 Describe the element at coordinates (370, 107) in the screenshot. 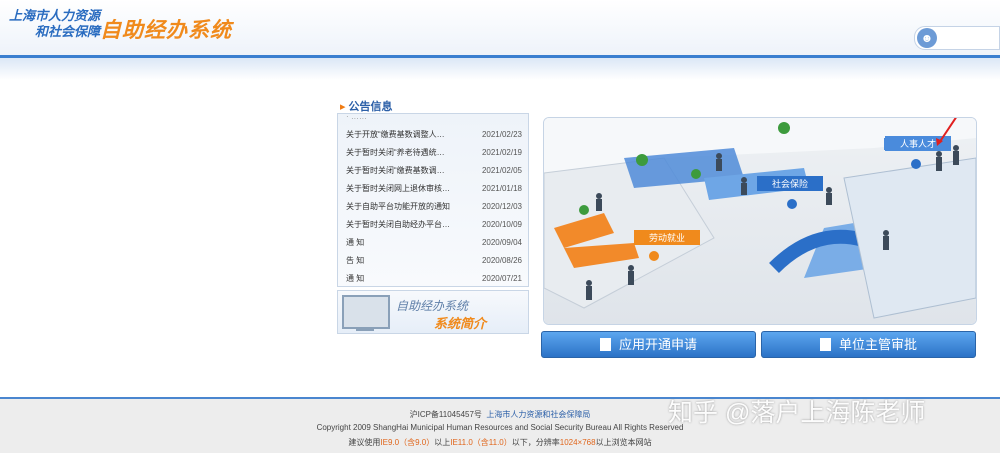

I see `notice-heading-label: 公告信息` at that location.